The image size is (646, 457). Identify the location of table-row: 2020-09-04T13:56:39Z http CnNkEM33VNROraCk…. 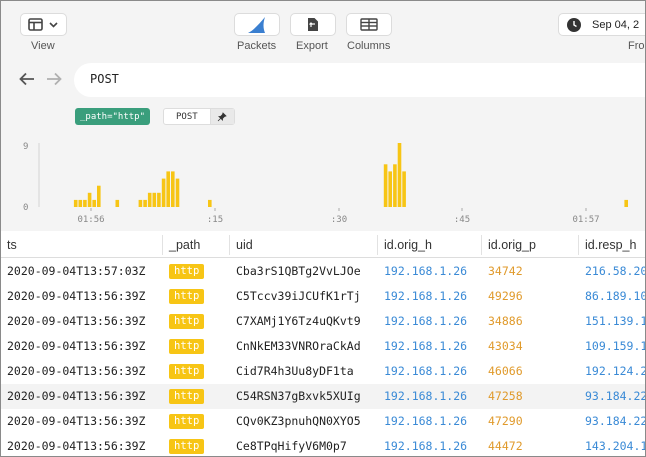
(323, 346).